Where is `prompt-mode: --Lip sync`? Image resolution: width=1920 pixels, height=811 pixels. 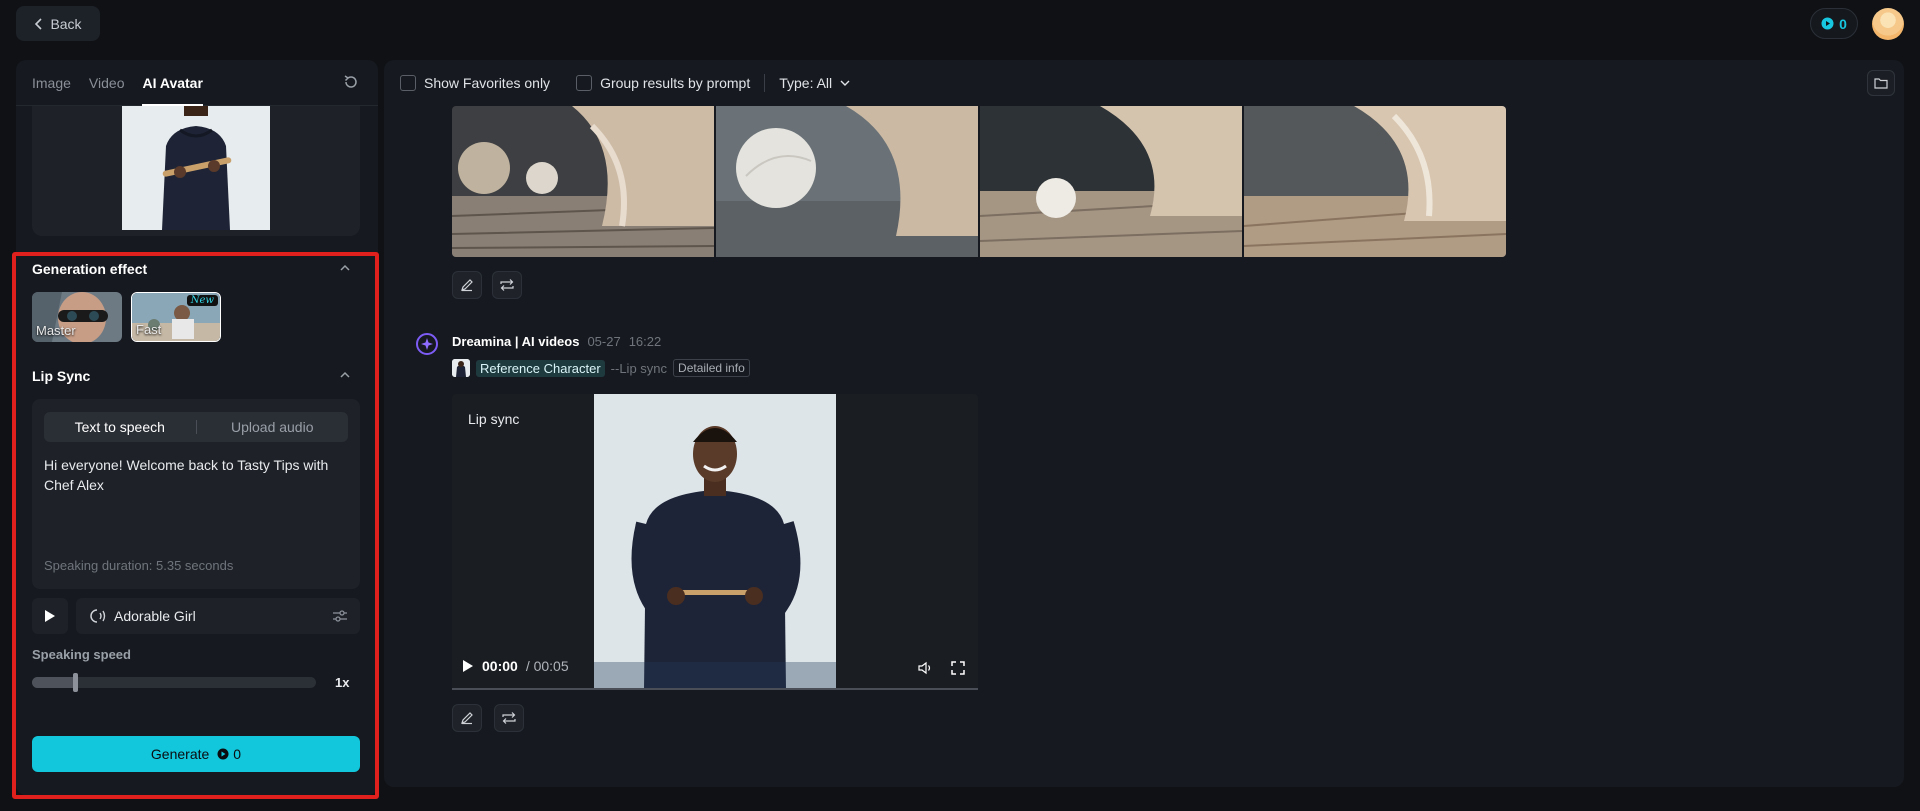 prompt-mode: --Lip sync is located at coordinates (639, 368).